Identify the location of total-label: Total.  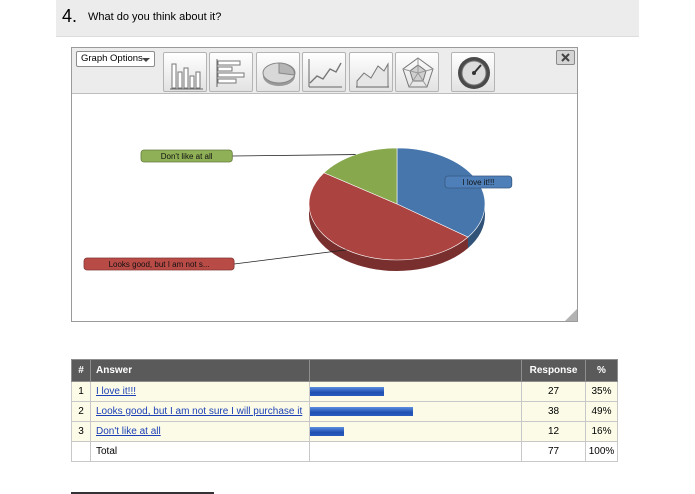
(200, 451).